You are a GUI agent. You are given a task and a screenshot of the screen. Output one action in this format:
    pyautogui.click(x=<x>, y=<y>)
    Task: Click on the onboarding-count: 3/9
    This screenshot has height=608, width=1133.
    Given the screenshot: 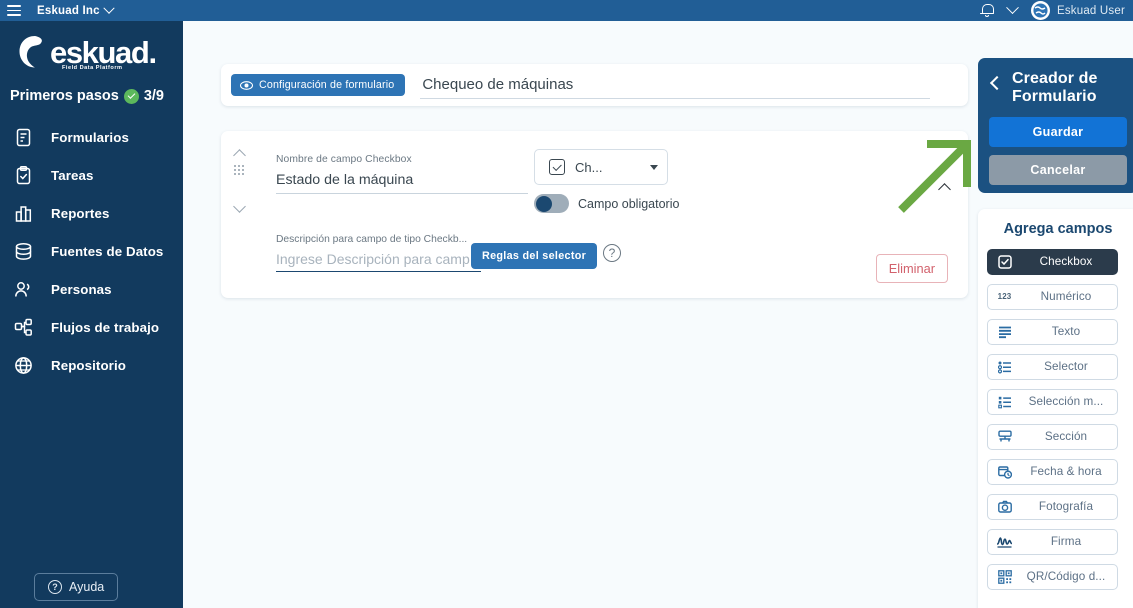 What is the action you would take?
    pyautogui.click(x=153, y=96)
    